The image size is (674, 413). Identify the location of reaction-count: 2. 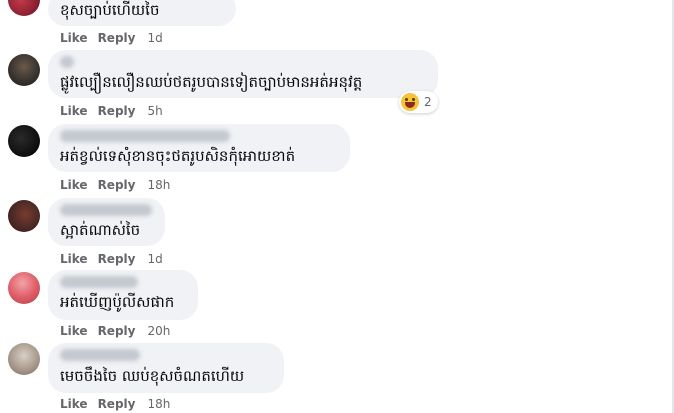
(428, 102).